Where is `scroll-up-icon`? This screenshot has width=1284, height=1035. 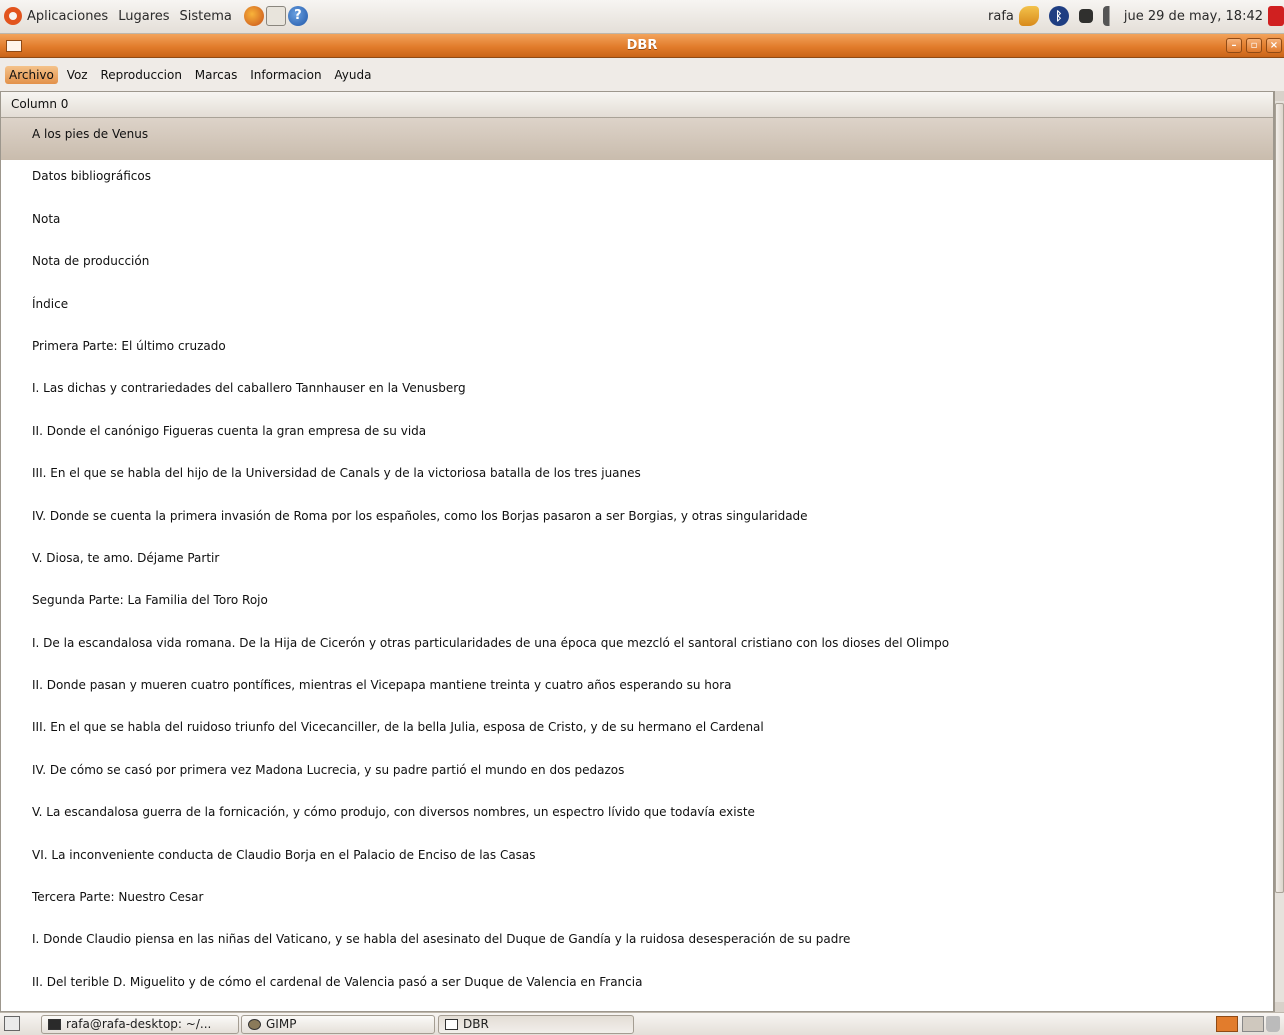 scroll-up-icon is located at coordinates (1279, 96).